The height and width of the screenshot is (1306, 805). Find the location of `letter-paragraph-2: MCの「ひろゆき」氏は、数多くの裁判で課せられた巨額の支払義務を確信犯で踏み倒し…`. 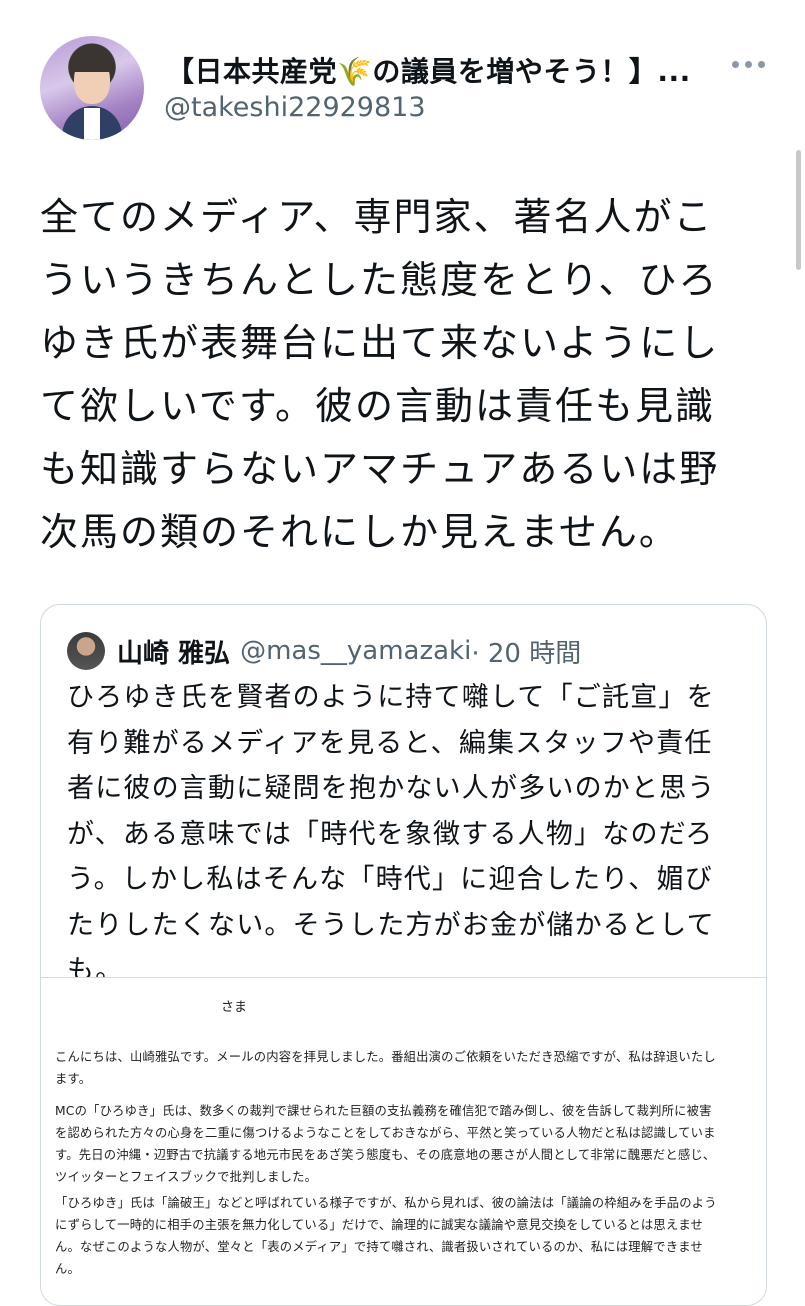

letter-paragraph-2: MCの「ひろゆき」氏は、数多くの裁判で課せられた巨額の支払義務を確信犯で踏み倒し… is located at coordinates (385, 1144).